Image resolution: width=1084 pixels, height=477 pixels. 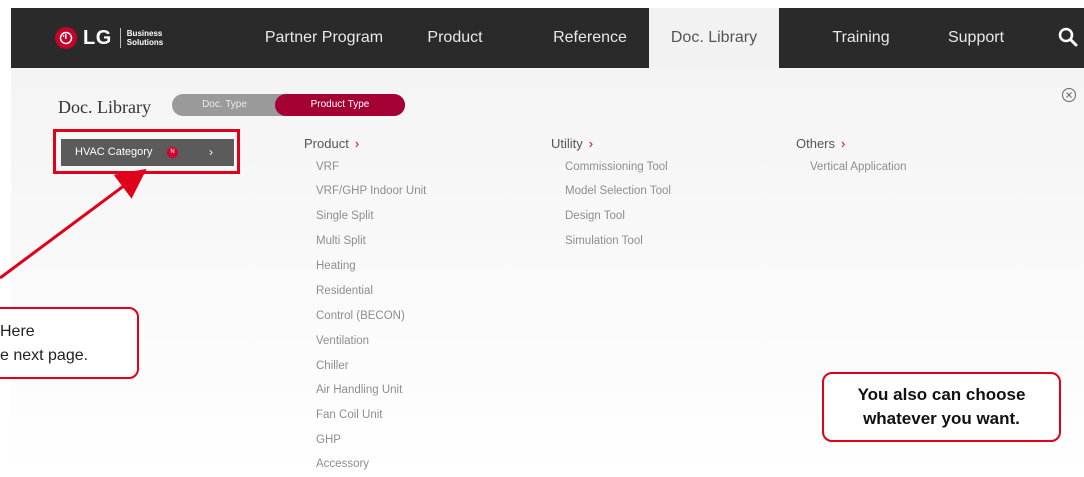 I want to click on logo-sub-line2: Solutions, so click(x=145, y=42).